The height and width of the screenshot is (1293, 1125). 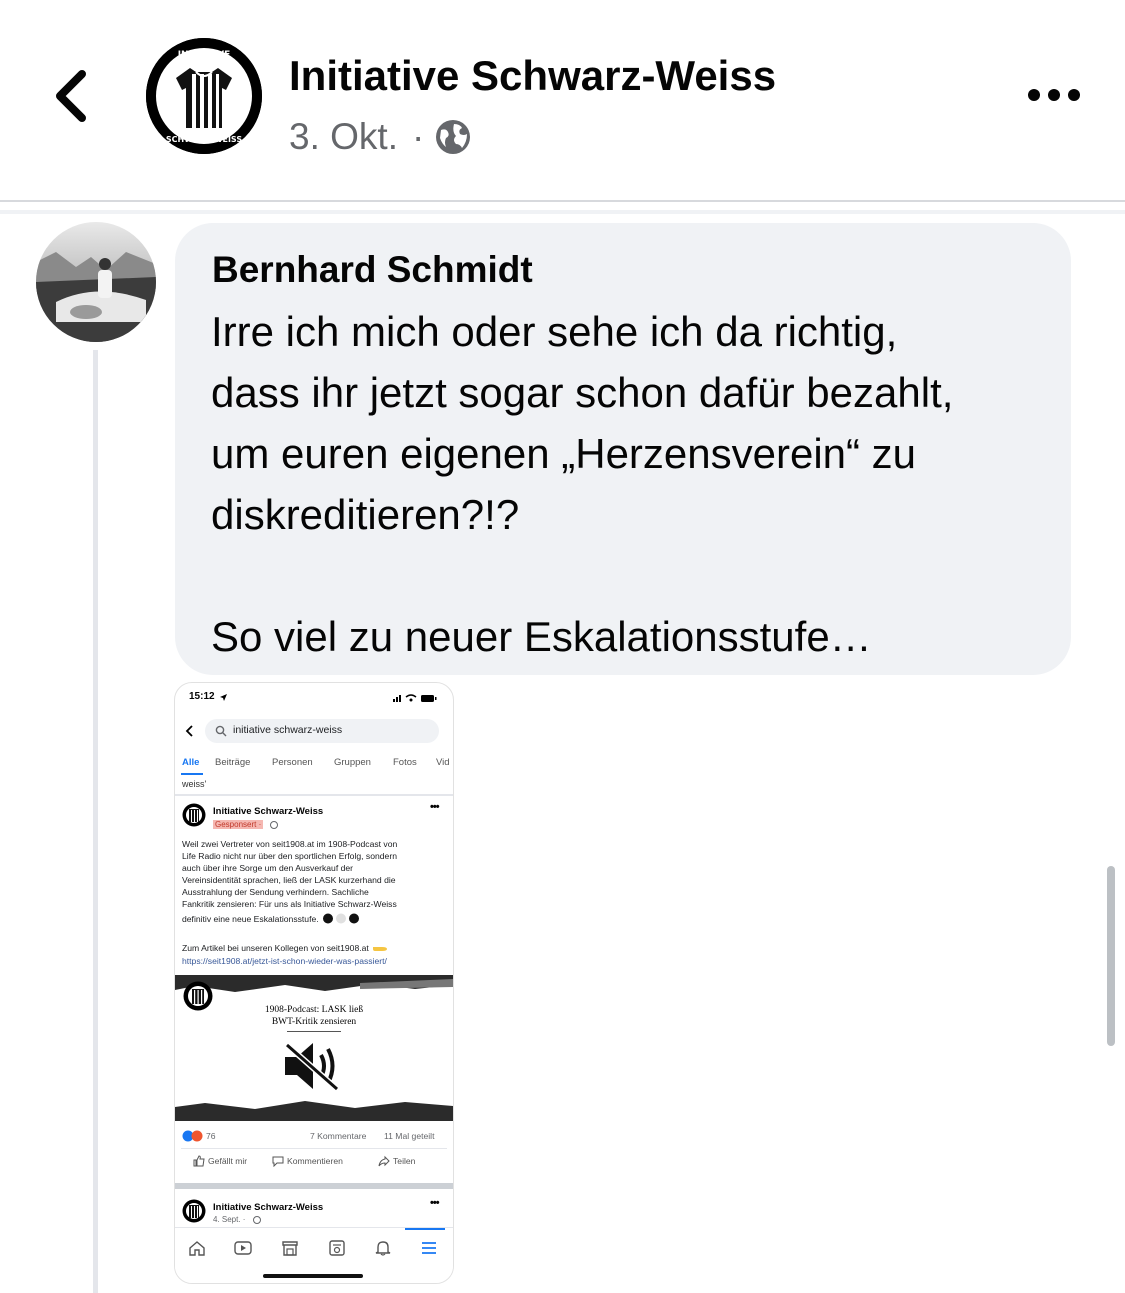 What do you see at coordinates (562, 212) in the screenshot?
I see `section-divider` at bounding box center [562, 212].